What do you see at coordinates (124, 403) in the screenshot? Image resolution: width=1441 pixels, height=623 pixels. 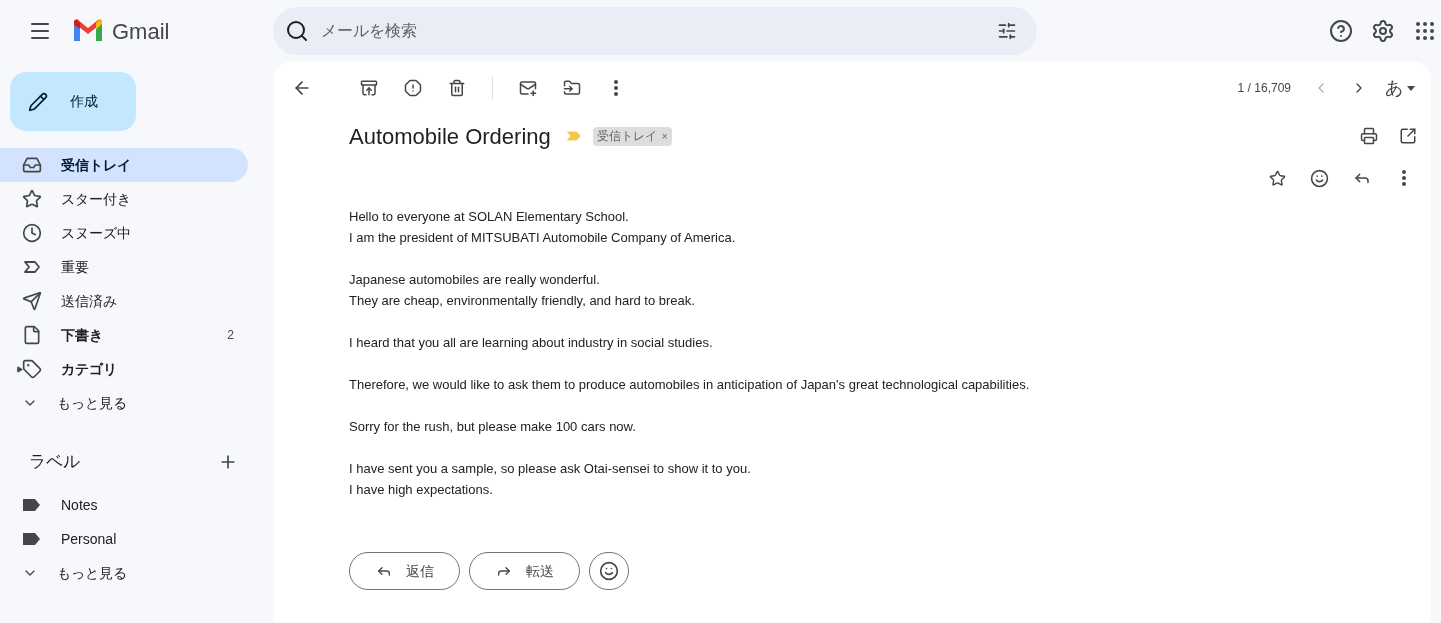 I see `nav-item: もっと見る` at bounding box center [124, 403].